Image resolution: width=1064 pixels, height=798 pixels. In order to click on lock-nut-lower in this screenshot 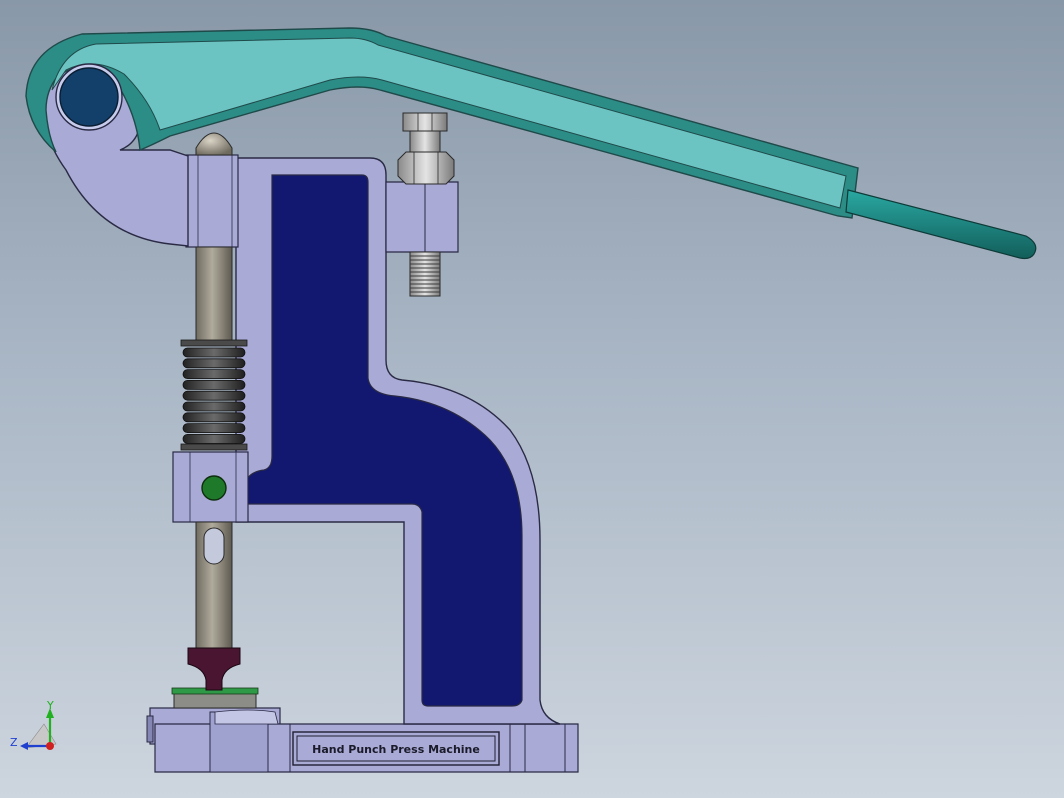, I will do `click(426, 168)`.